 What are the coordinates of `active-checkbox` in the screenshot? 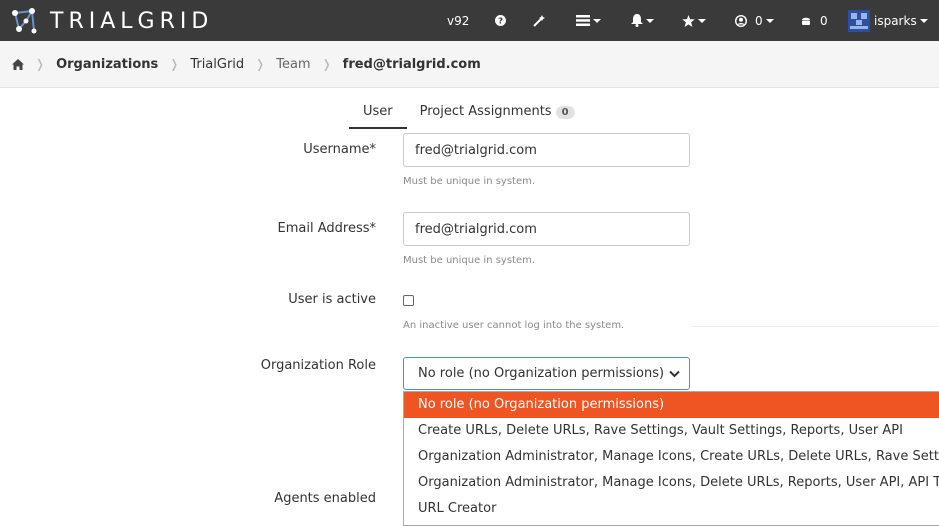 It's located at (408, 300).